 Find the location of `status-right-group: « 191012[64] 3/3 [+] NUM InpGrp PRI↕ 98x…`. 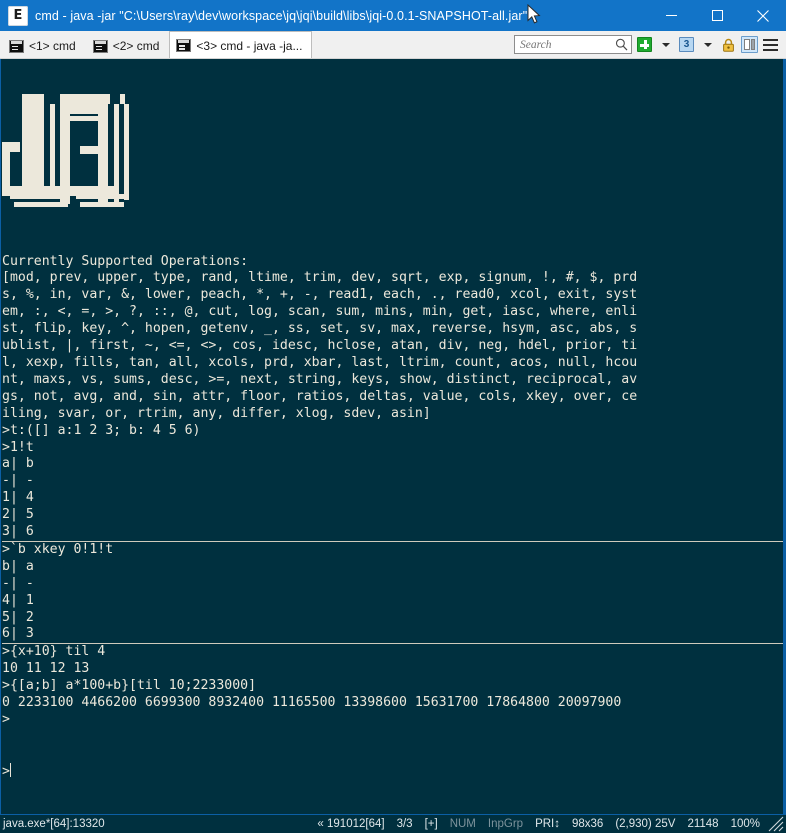

status-right-group: « 191012[64] 3/3 [+] NUM InpGrp PRI↕ 98x… is located at coordinates (548, 824).